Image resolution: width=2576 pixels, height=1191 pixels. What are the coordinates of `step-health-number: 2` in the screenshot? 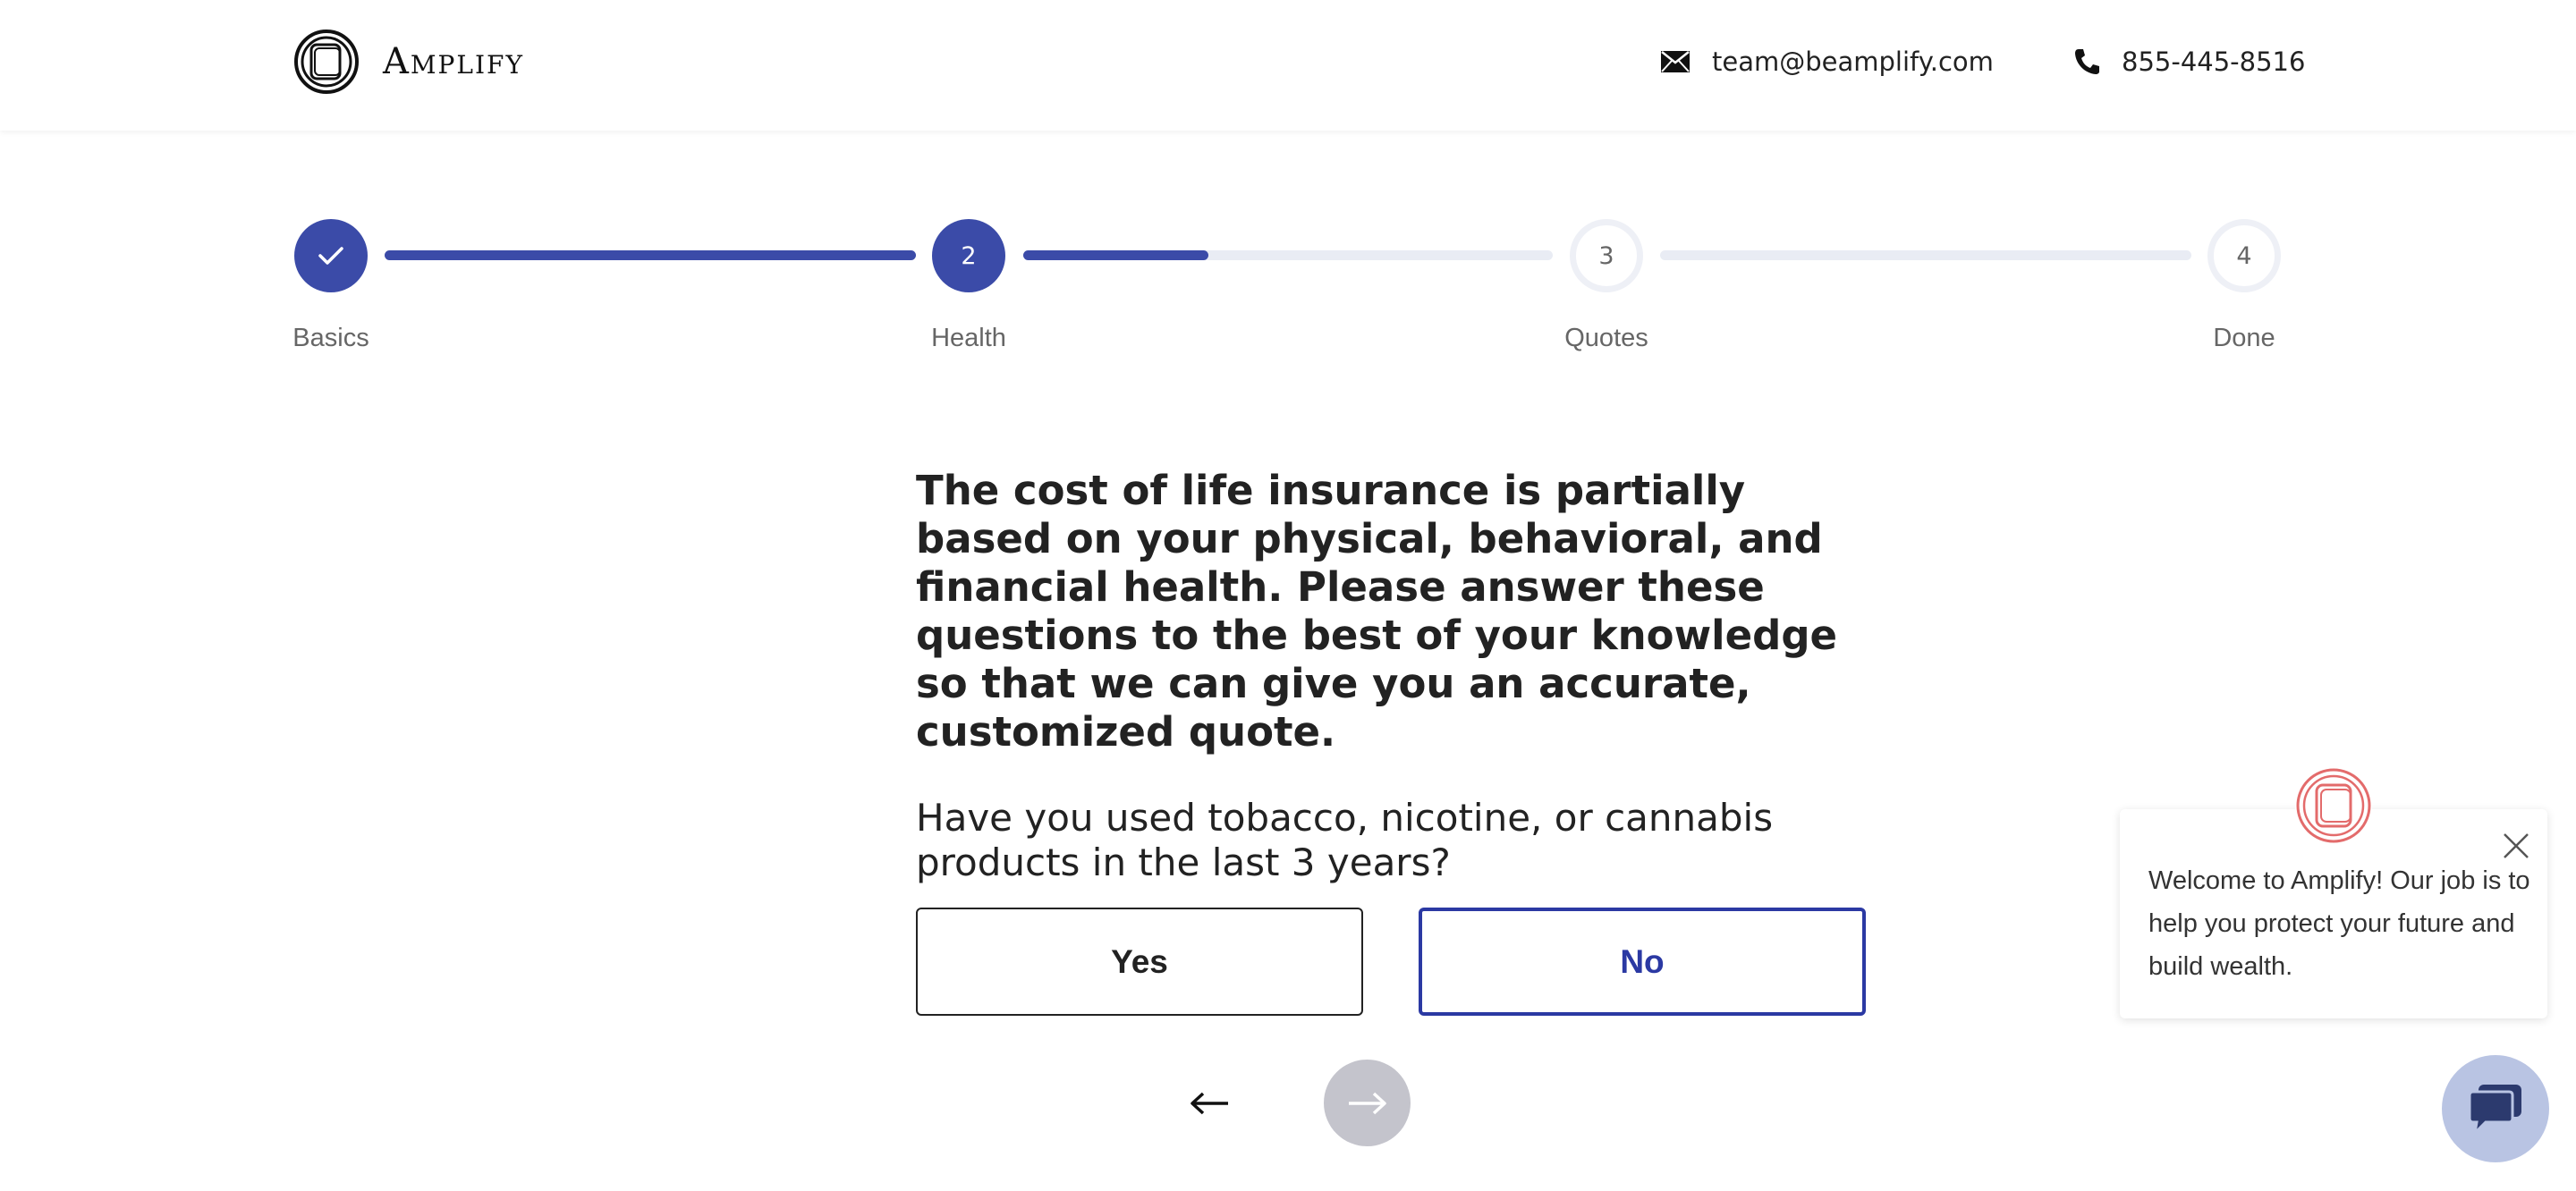 It's located at (969, 255).